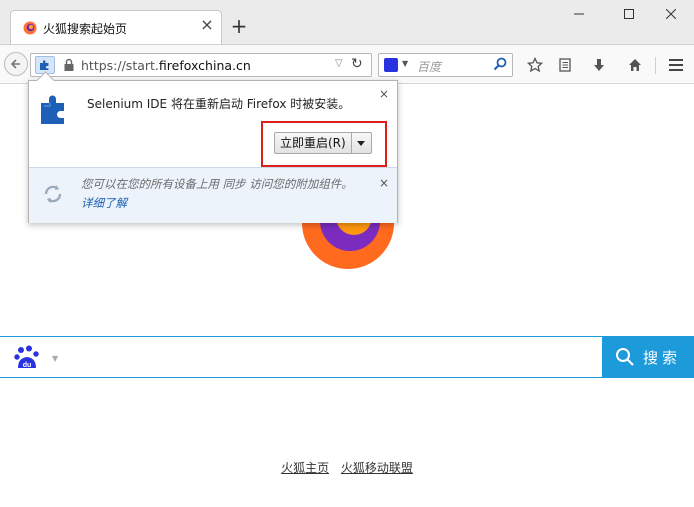 Image resolution: width=694 pixels, height=507 pixels. I want to click on search-go-icon, so click(500, 64).